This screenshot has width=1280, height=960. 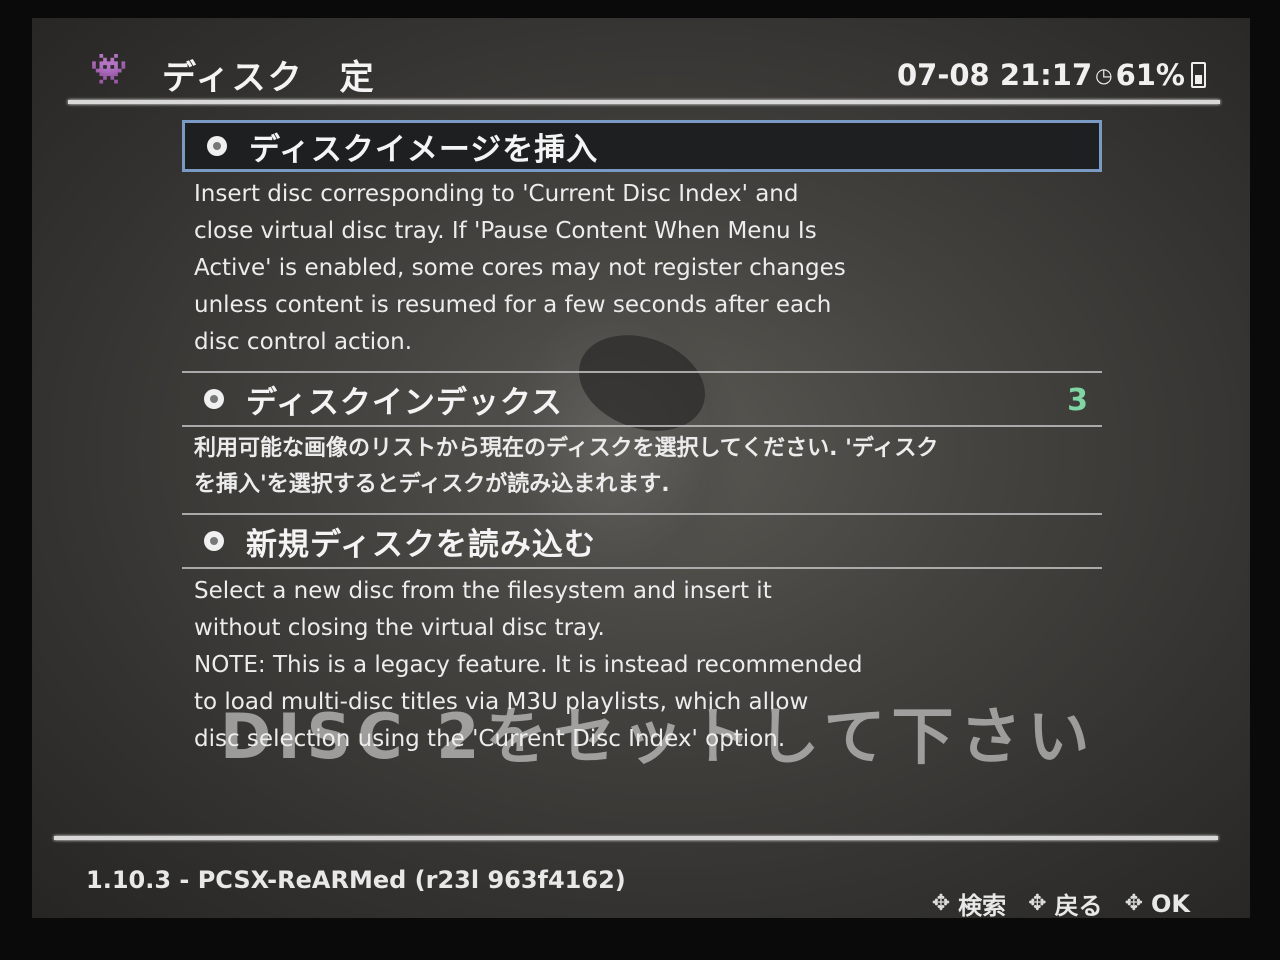 What do you see at coordinates (1170, 903) in the screenshot?
I see `hint-label: OK` at bounding box center [1170, 903].